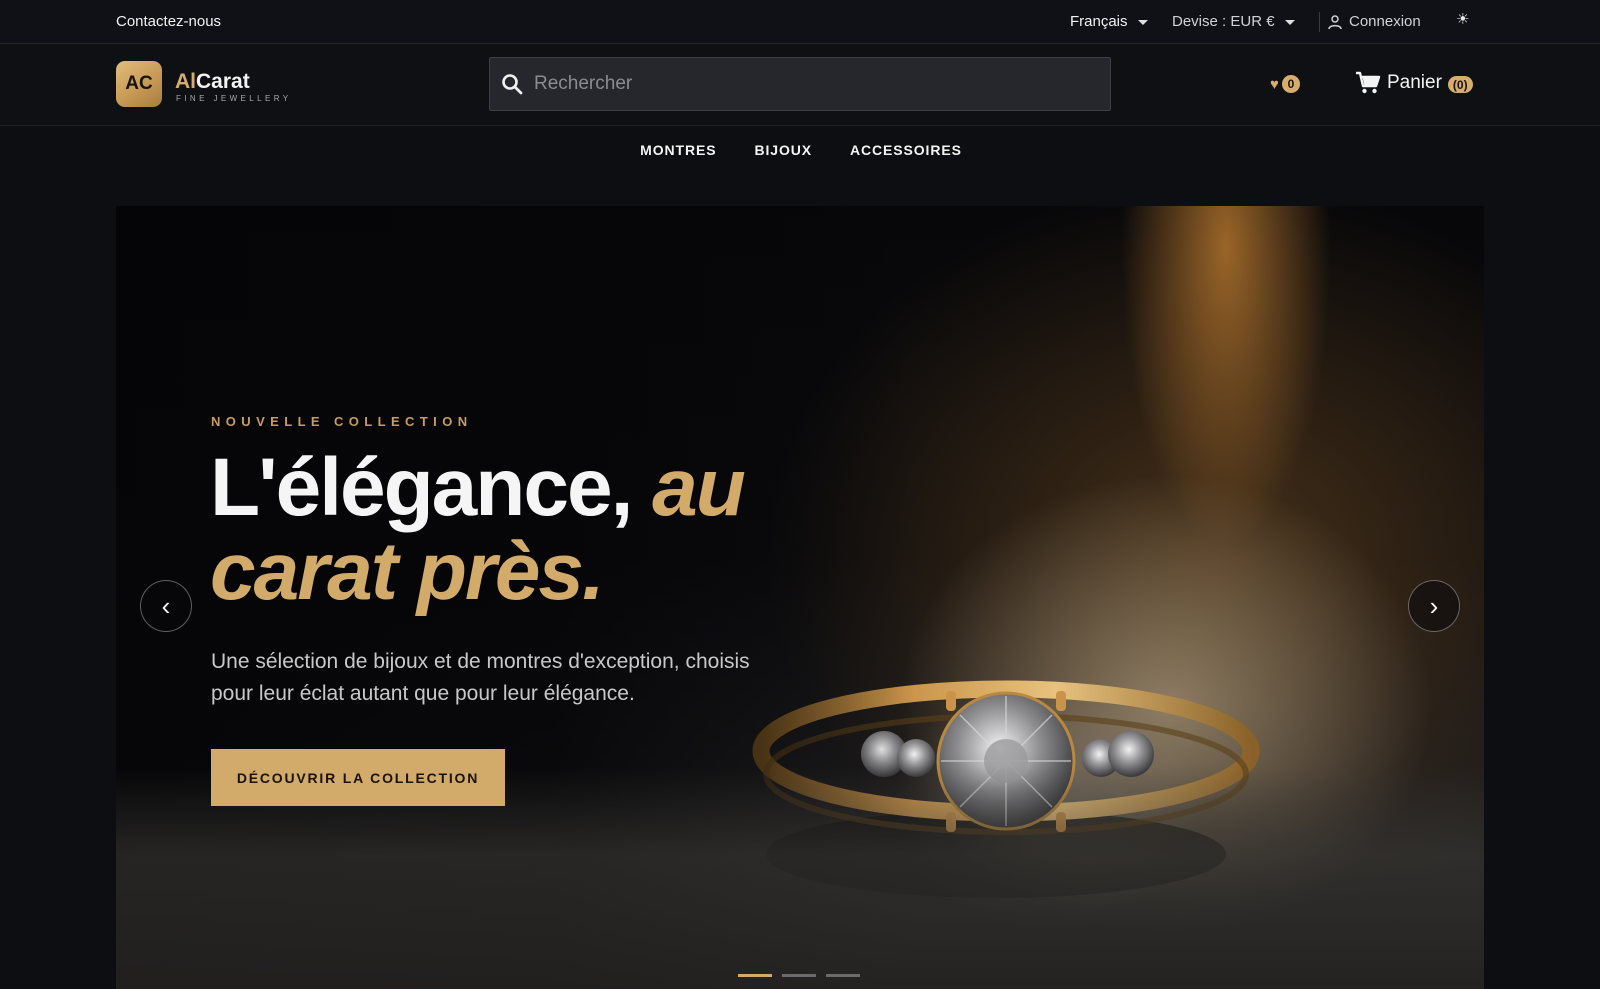 The height and width of the screenshot is (989, 1600). I want to click on brand-name-ai: Al, so click(185, 81).